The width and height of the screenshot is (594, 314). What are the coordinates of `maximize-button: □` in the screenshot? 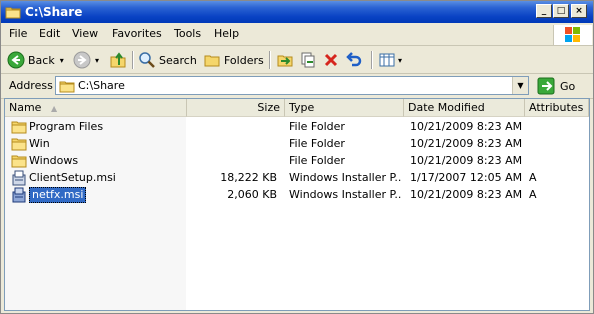 It's located at (561, 11).